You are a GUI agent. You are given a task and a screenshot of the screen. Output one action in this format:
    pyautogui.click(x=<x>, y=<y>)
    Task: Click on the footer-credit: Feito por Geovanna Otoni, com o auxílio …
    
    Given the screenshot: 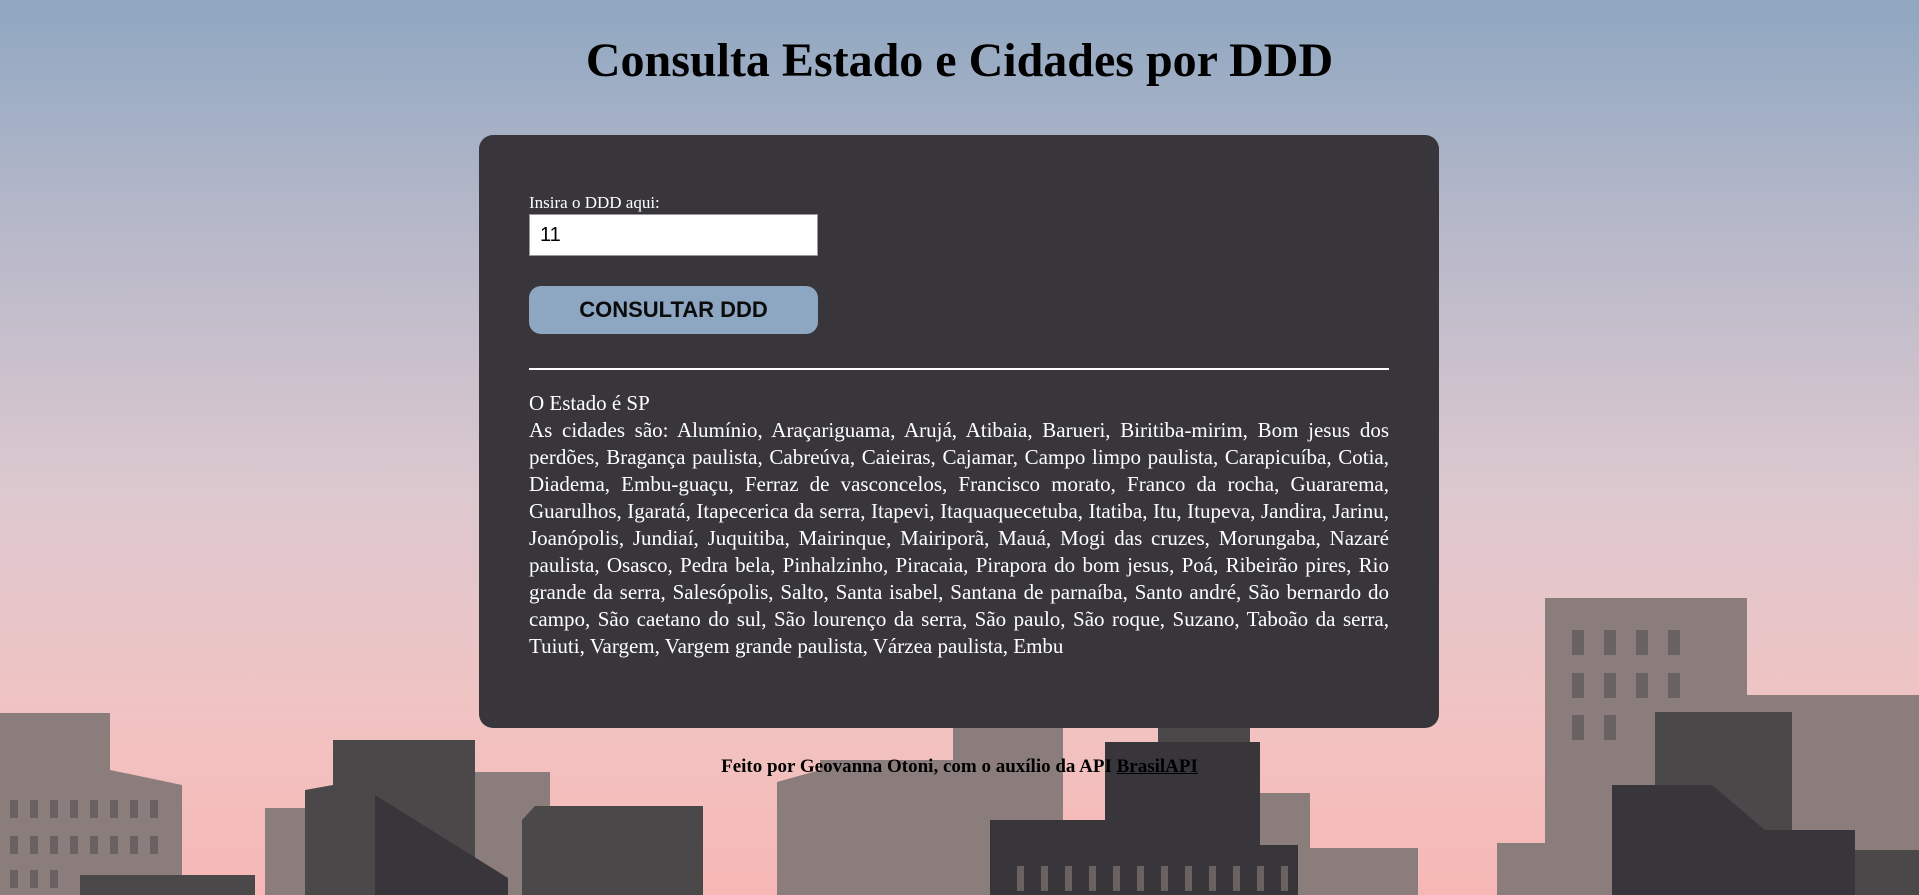 What is the action you would take?
    pyautogui.click(x=959, y=767)
    